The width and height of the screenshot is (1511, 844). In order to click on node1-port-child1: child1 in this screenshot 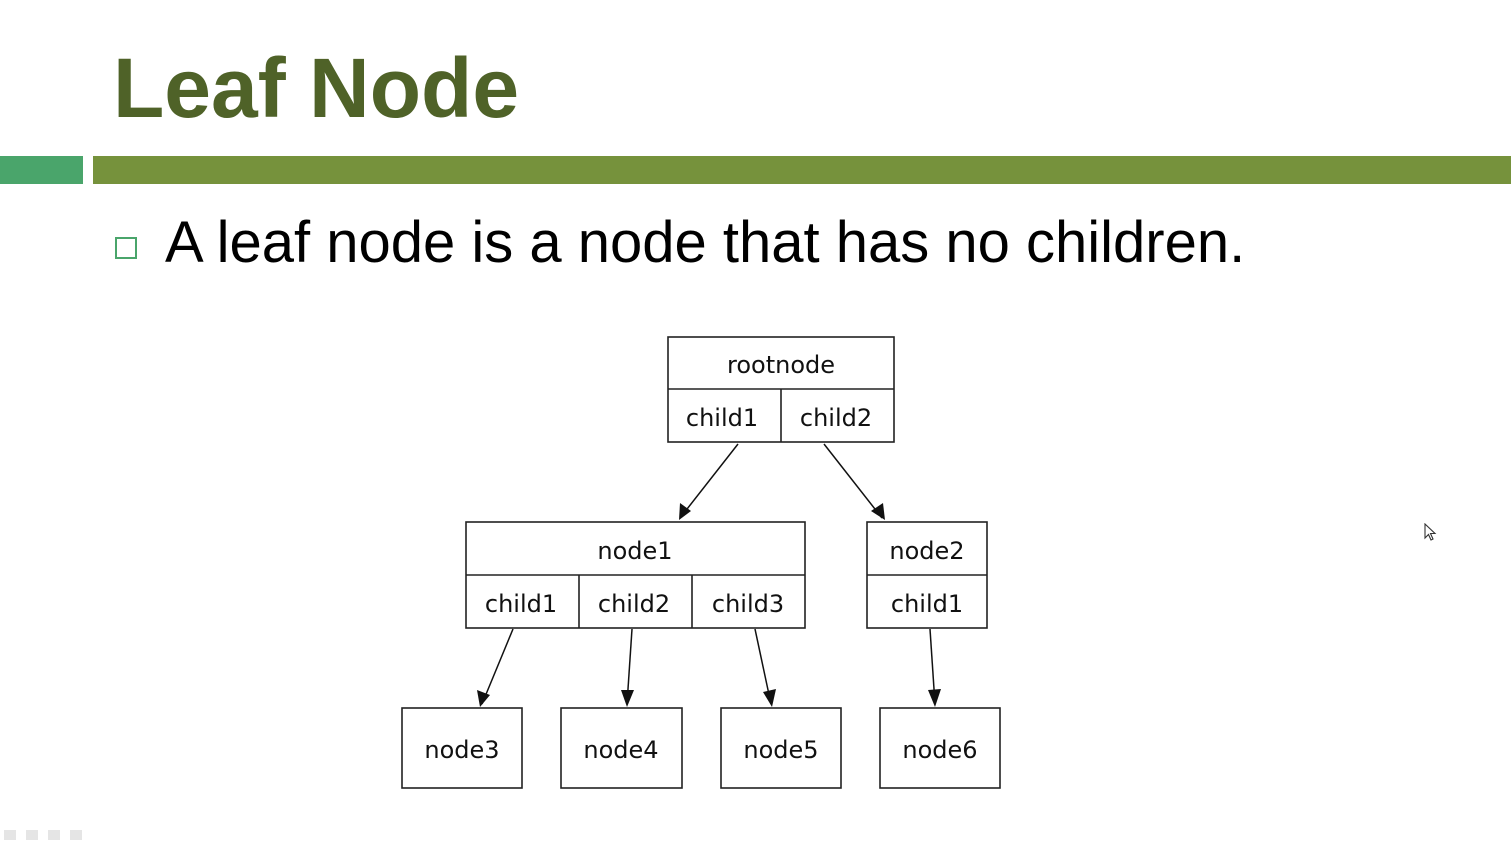, I will do `click(521, 604)`.